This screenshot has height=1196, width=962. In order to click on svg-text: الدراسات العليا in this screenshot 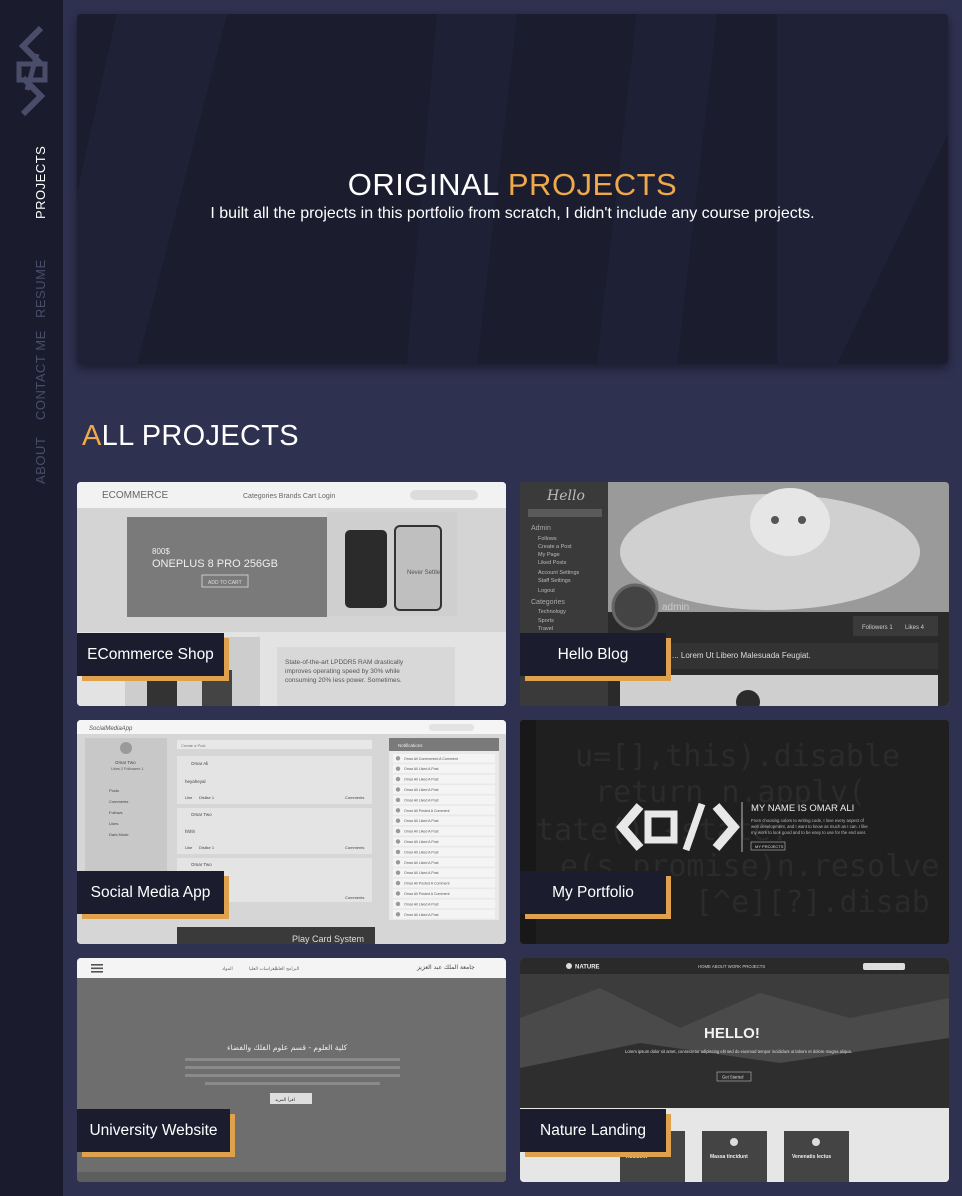, I will do `click(263, 969)`.